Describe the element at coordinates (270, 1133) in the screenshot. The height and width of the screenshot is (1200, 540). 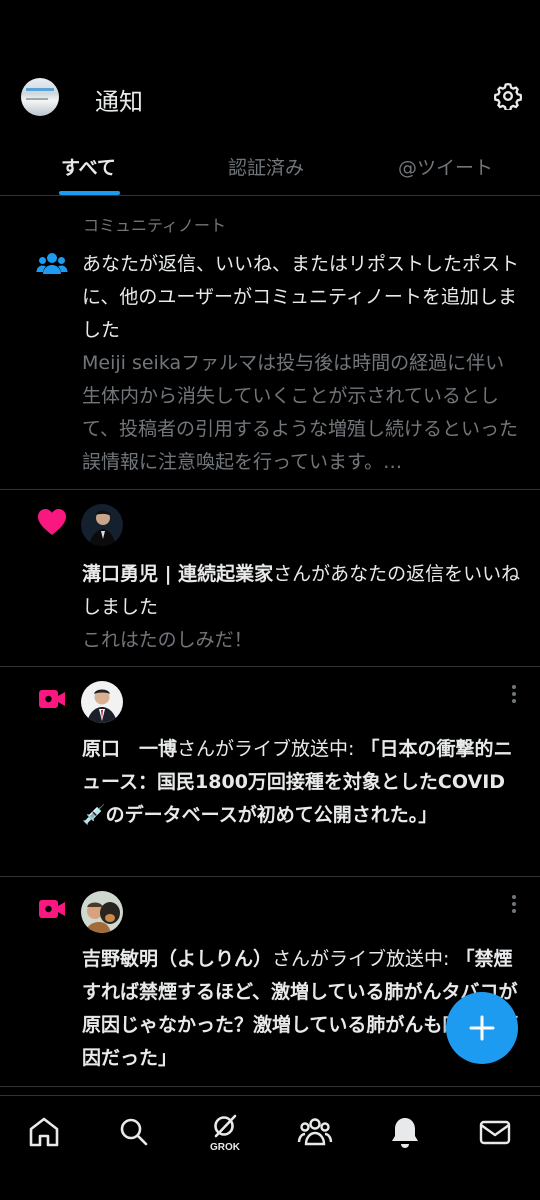
I see `bottom-navigation: GROK` at that location.